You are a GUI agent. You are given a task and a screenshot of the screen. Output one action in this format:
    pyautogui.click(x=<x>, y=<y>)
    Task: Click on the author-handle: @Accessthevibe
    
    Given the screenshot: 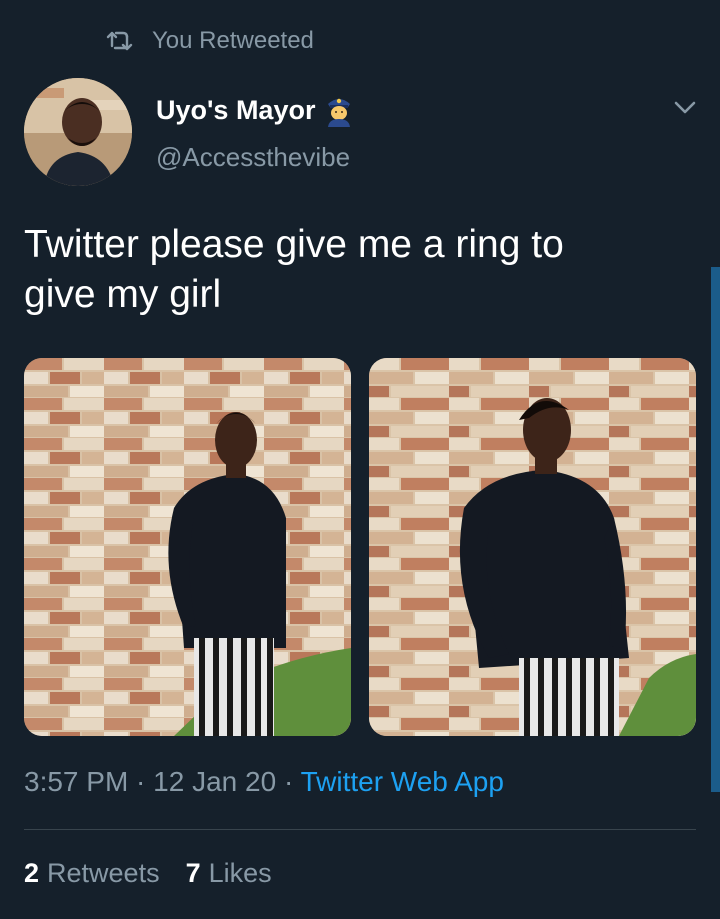 What is the action you would take?
    pyautogui.click(x=253, y=157)
    